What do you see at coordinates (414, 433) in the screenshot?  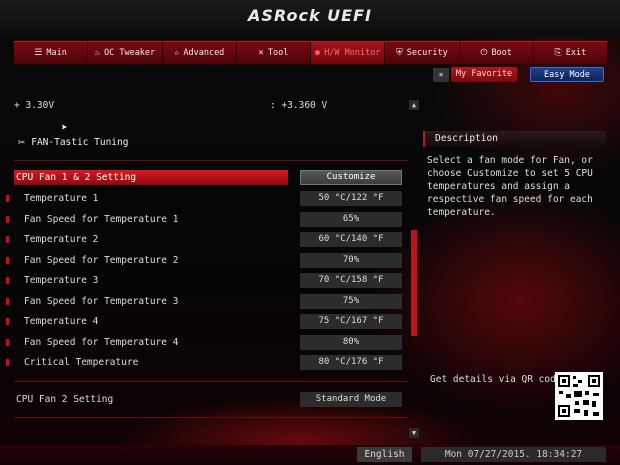 I see `scroll-down-arrow-icon: ▼` at bounding box center [414, 433].